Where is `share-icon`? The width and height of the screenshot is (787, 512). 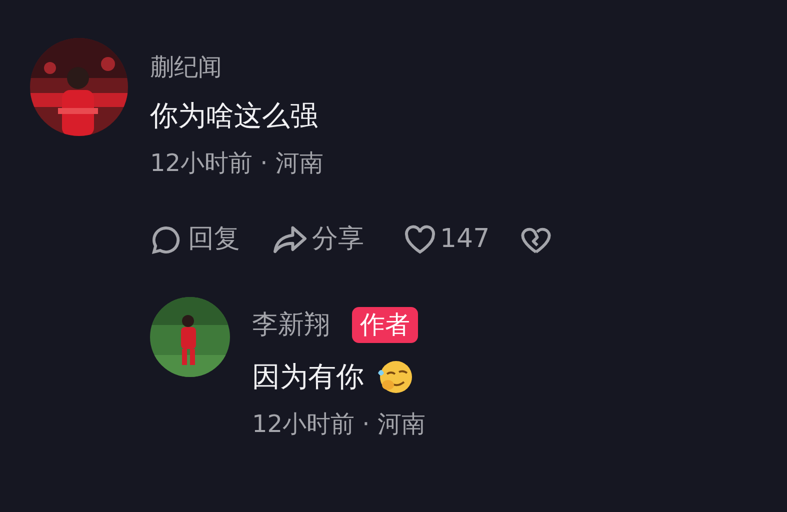
share-icon is located at coordinates (290, 239).